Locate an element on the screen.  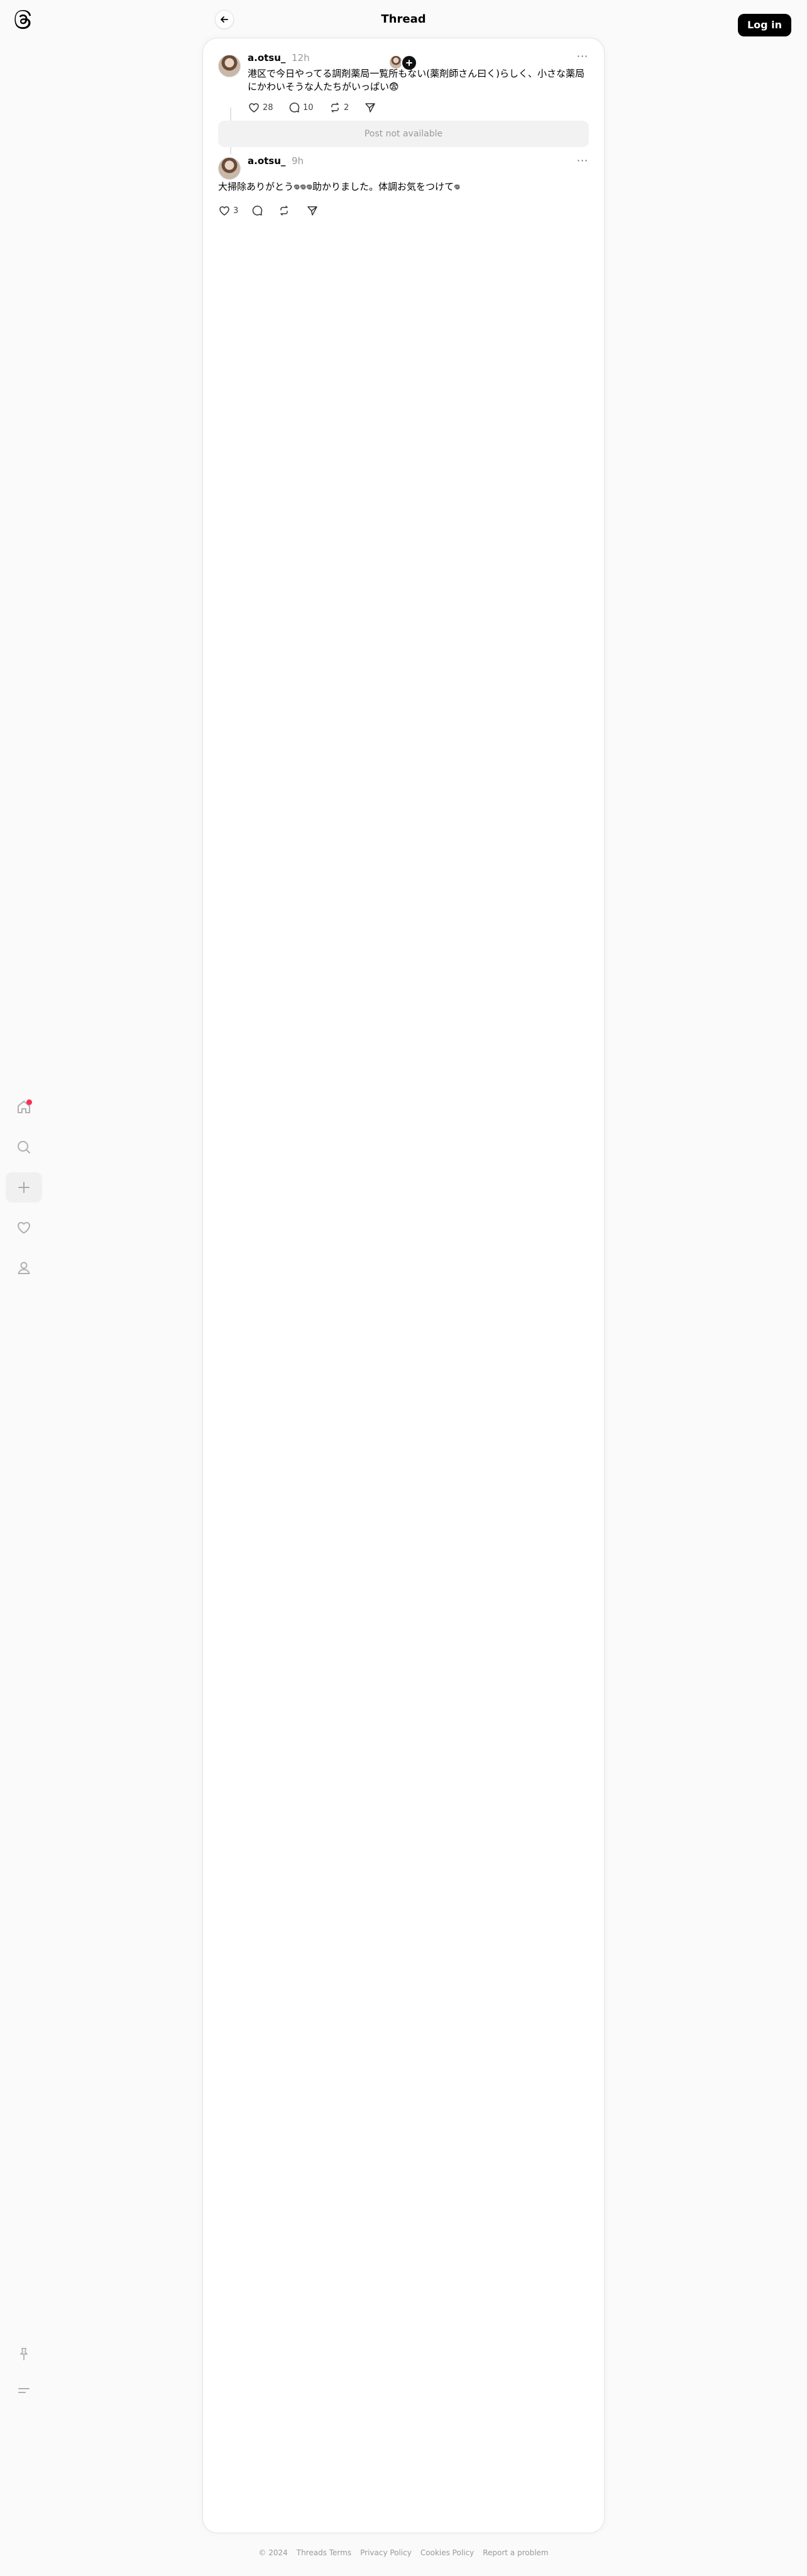
person-icon is located at coordinates (24, 1268).